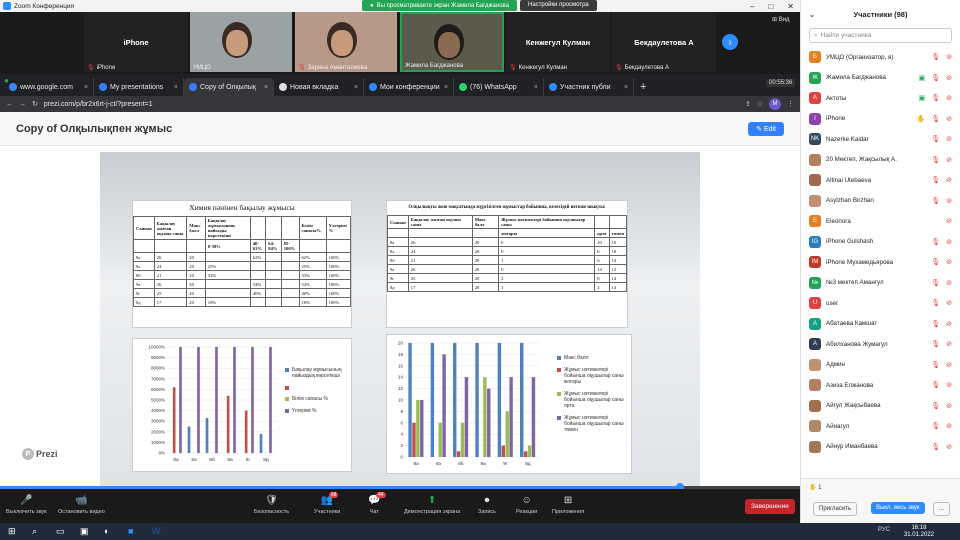 The image size is (960, 540). Describe the element at coordinates (391, 104) in the screenshot. I see `url-field: prezi.com/p/br2x6rt-j-ct/?present=1` at that location.